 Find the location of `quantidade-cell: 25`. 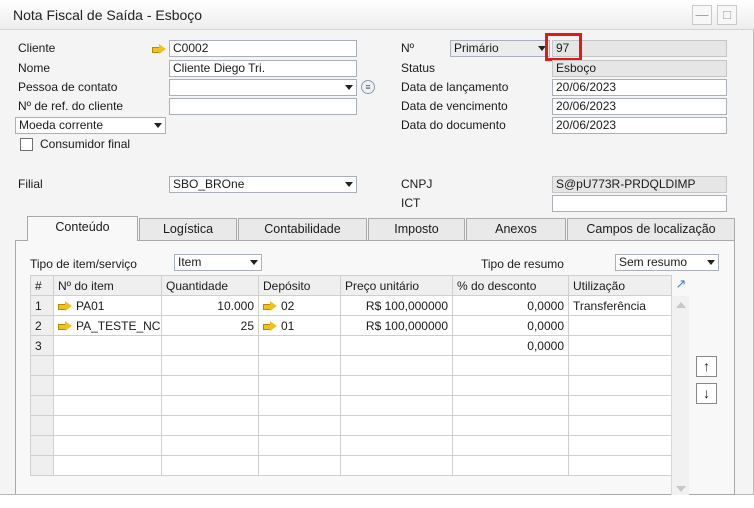

quantidade-cell: 25 is located at coordinates (210, 325).